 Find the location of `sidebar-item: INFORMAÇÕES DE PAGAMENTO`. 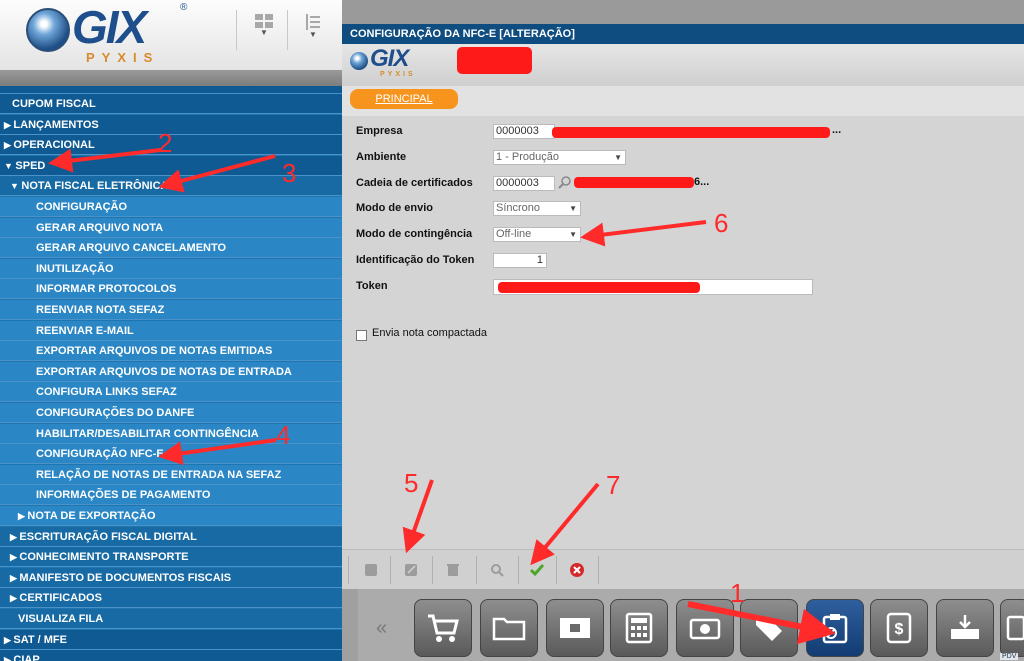

sidebar-item: INFORMAÇÕES DE PAGAMENTO is located at coordinates (179, 495).